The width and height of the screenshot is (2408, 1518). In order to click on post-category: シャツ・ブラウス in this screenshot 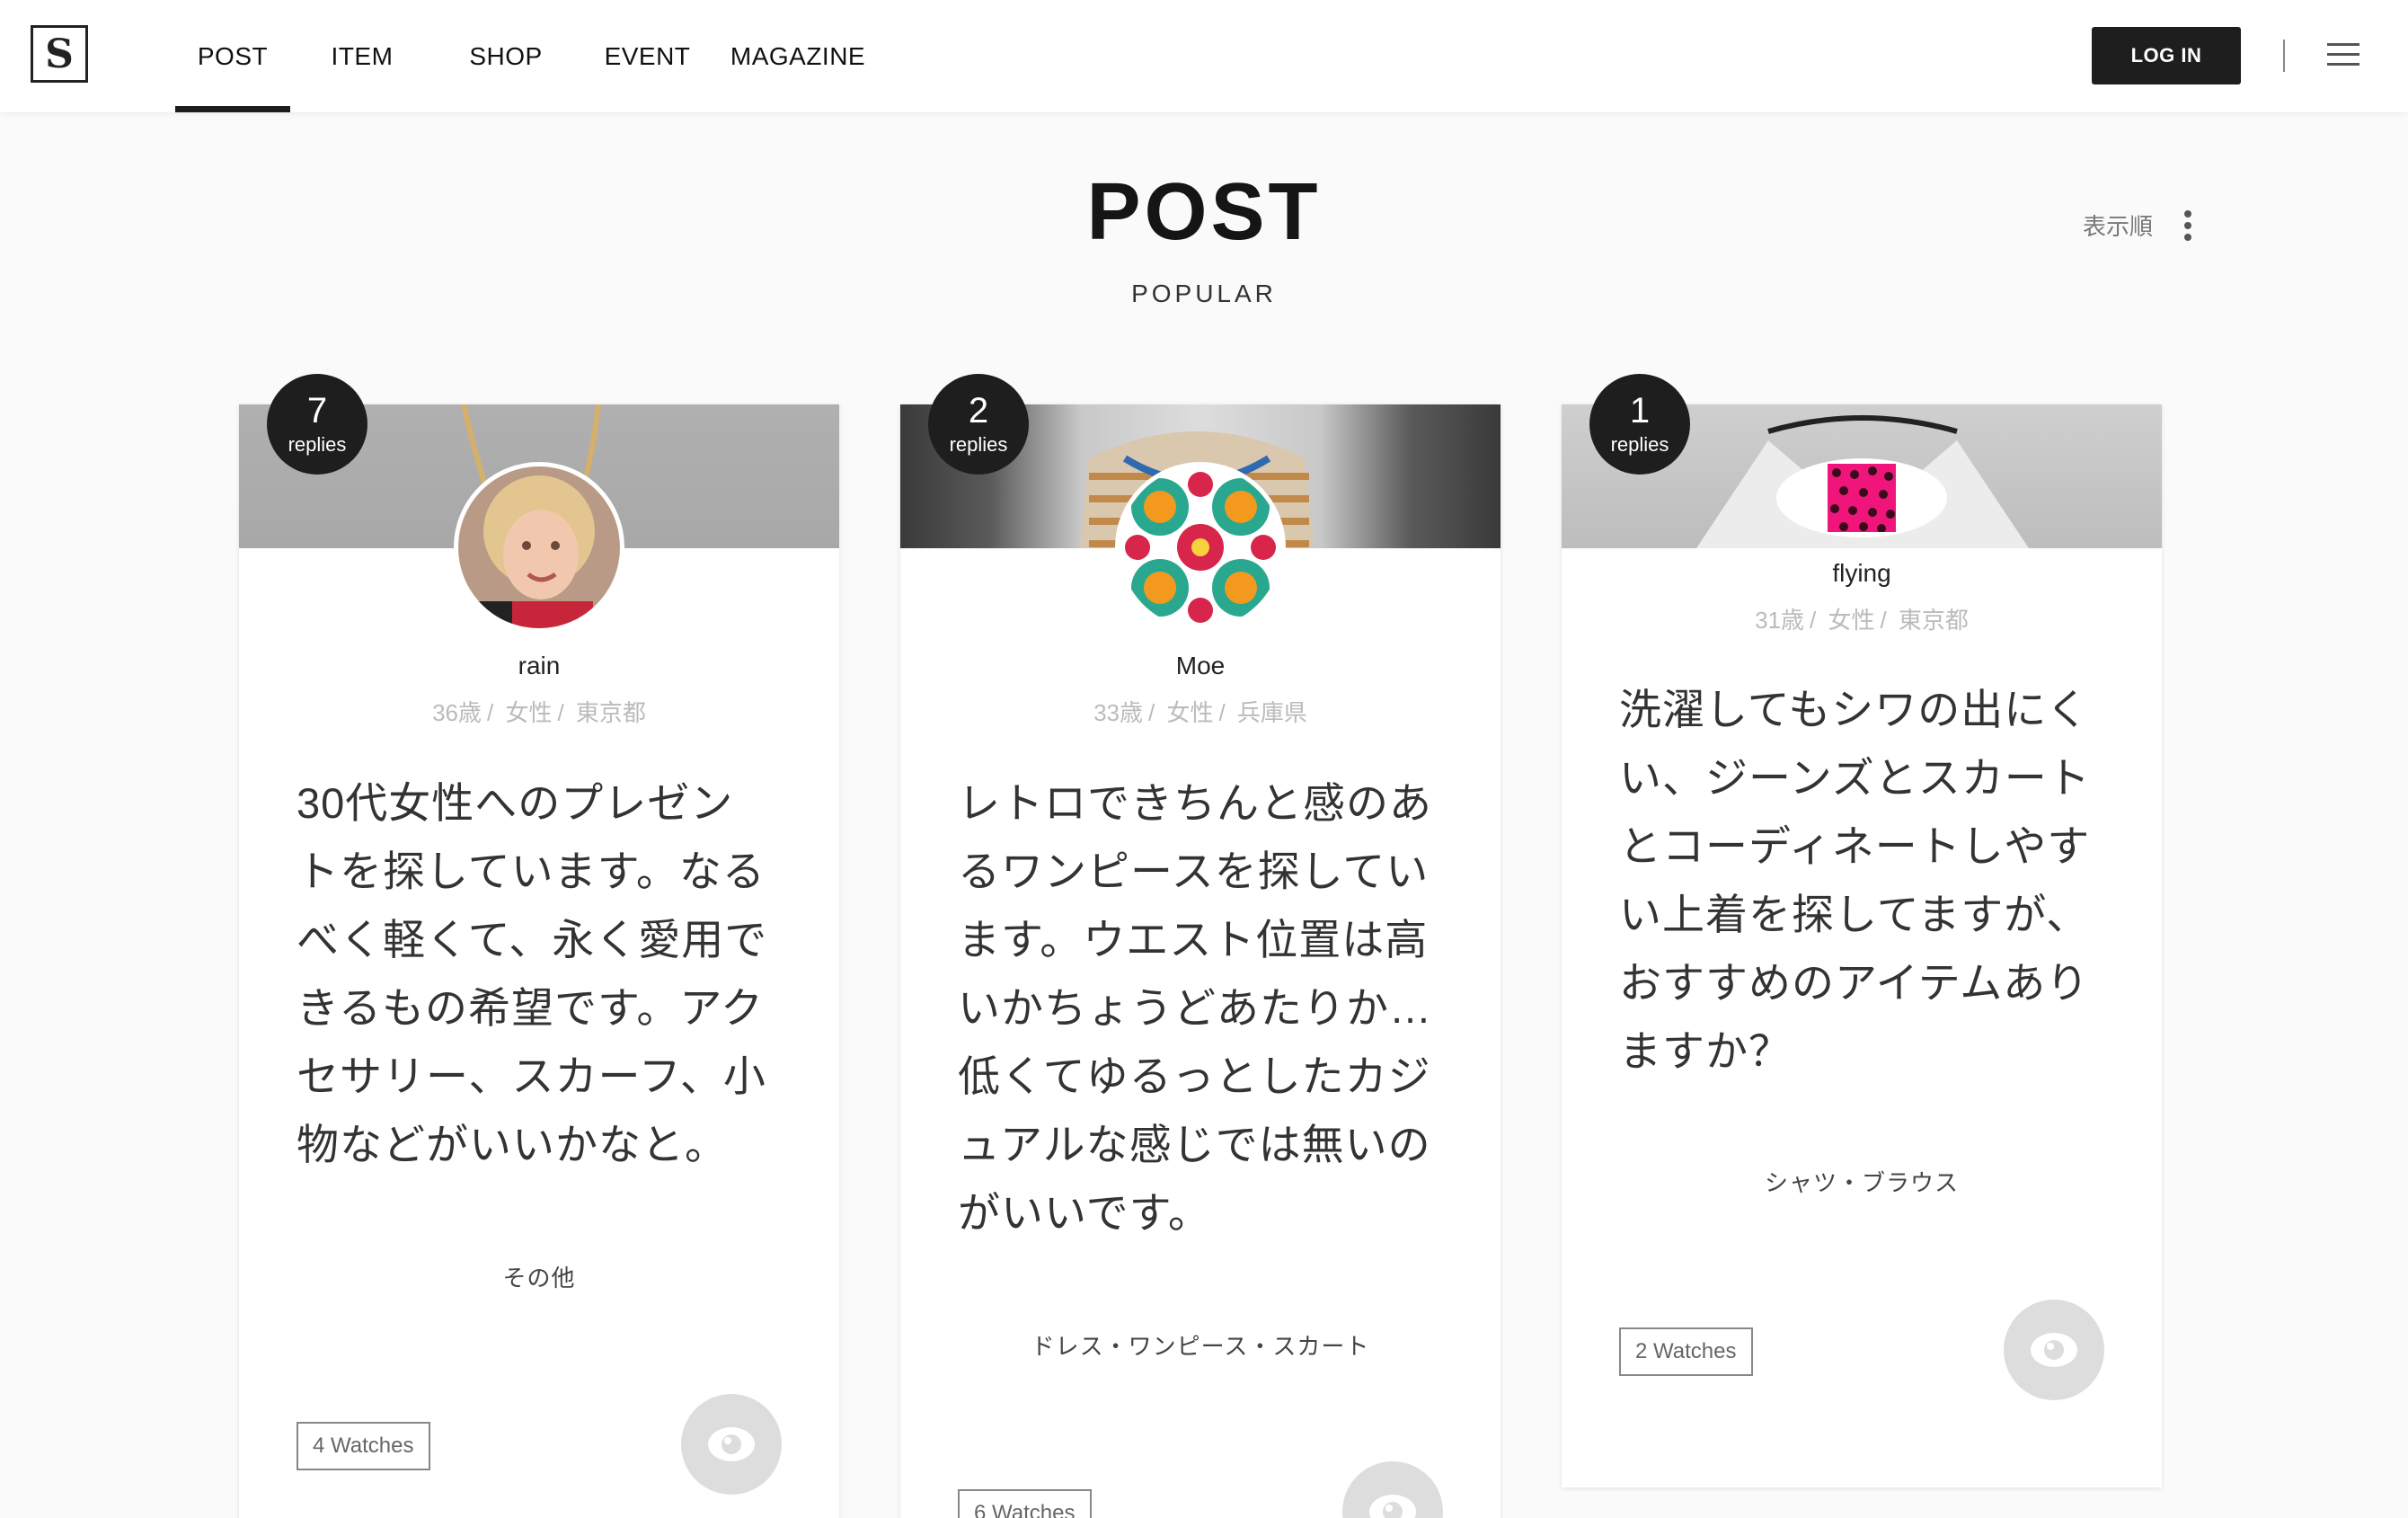, I will do `click(1862, 1181)`.